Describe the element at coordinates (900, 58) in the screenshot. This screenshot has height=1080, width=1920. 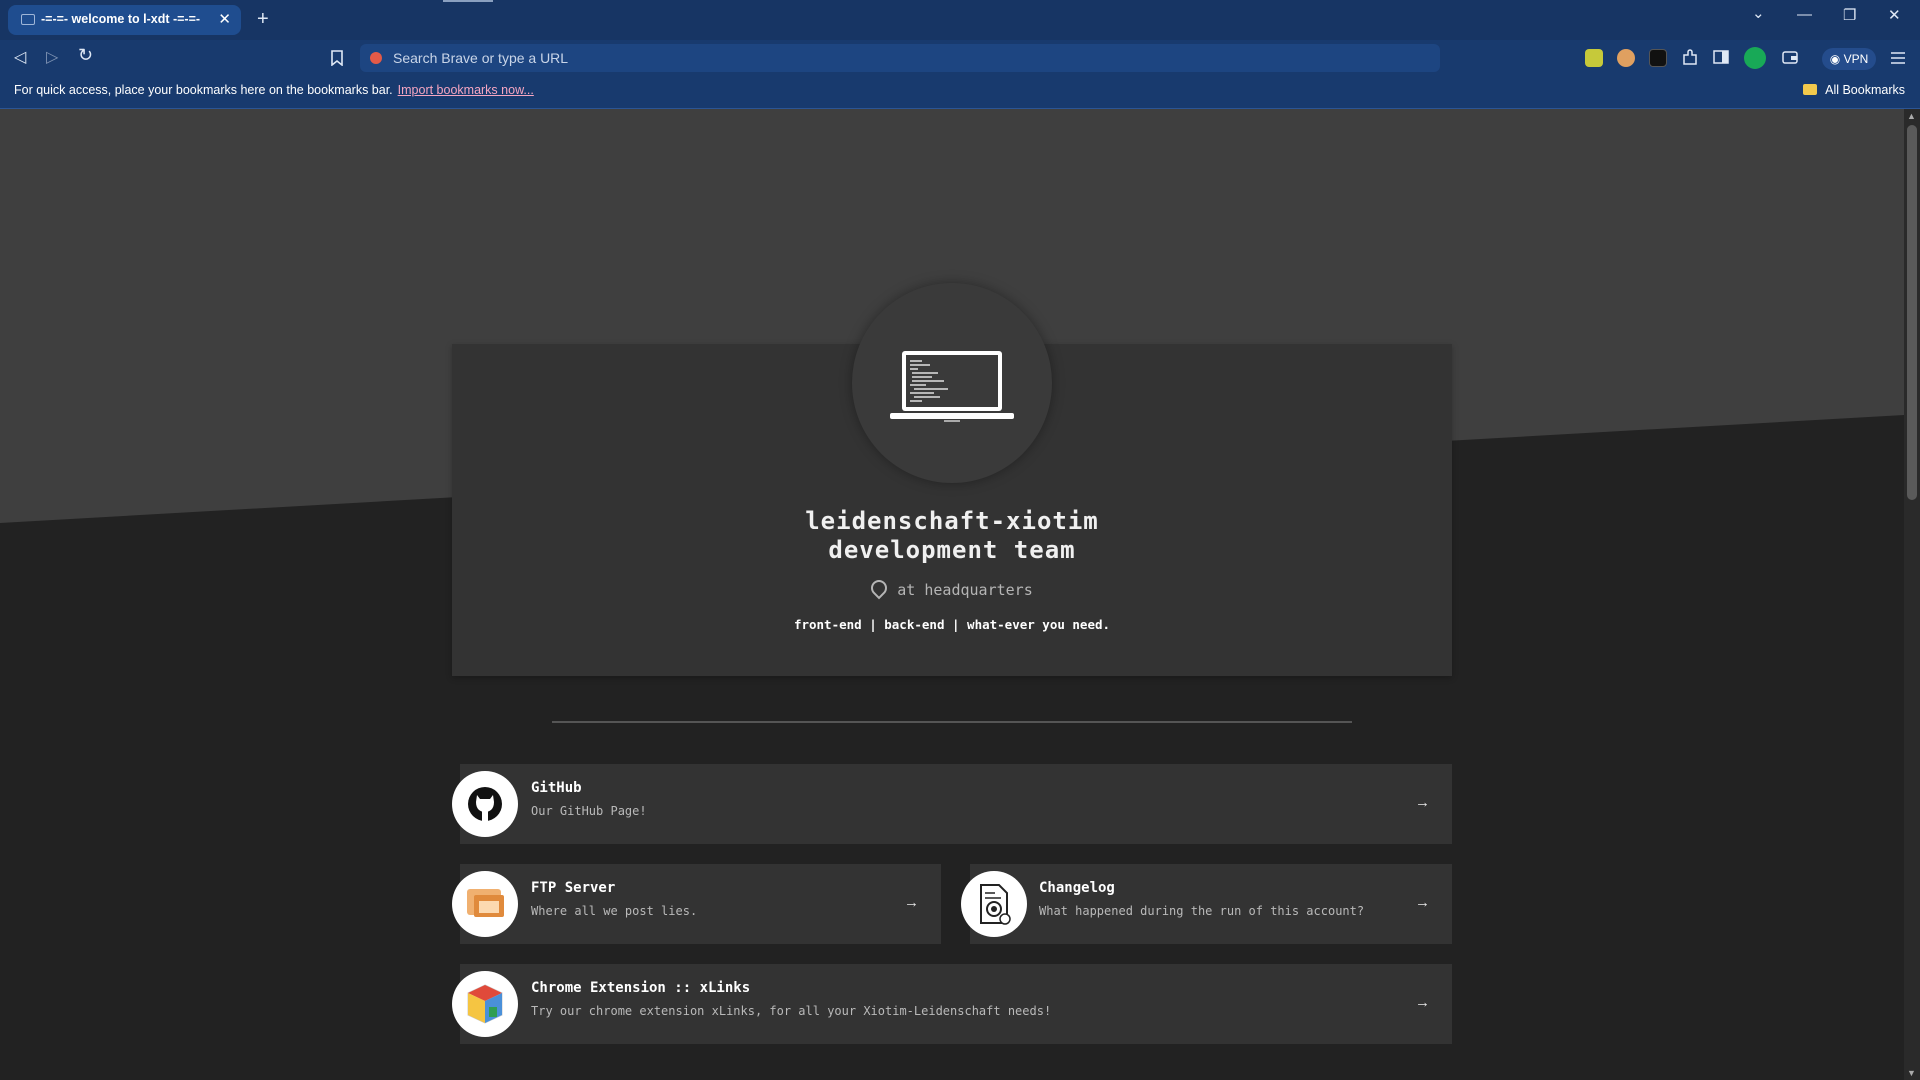
I see `address-bar: Search Brave or type a URL` at that location.